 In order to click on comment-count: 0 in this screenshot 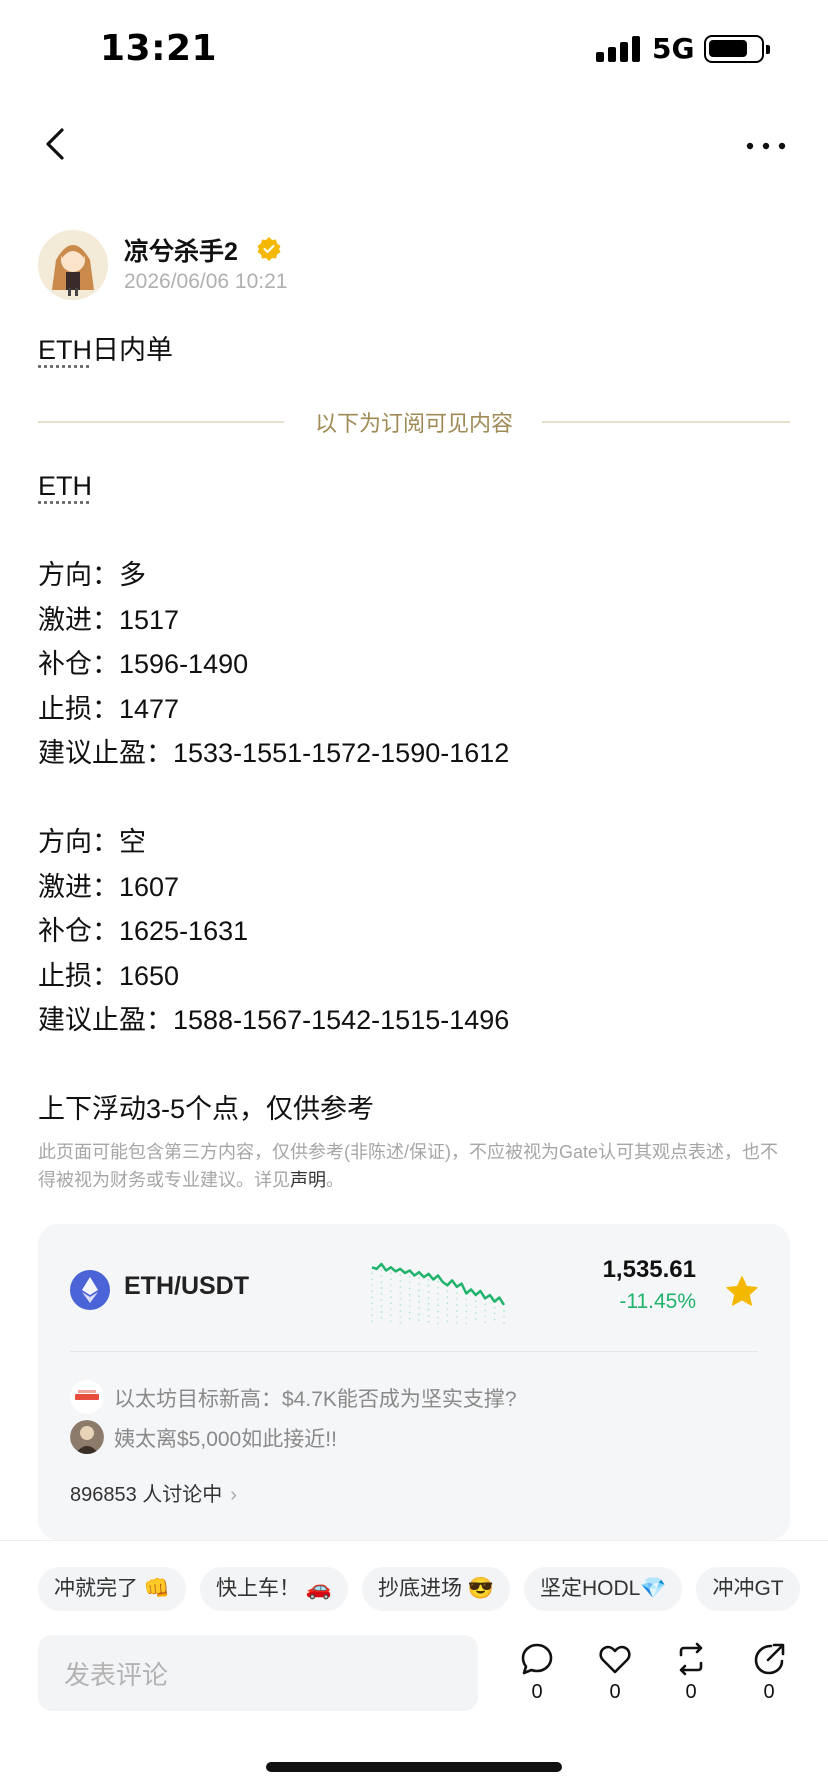, I will do `click(537, 1692)`.